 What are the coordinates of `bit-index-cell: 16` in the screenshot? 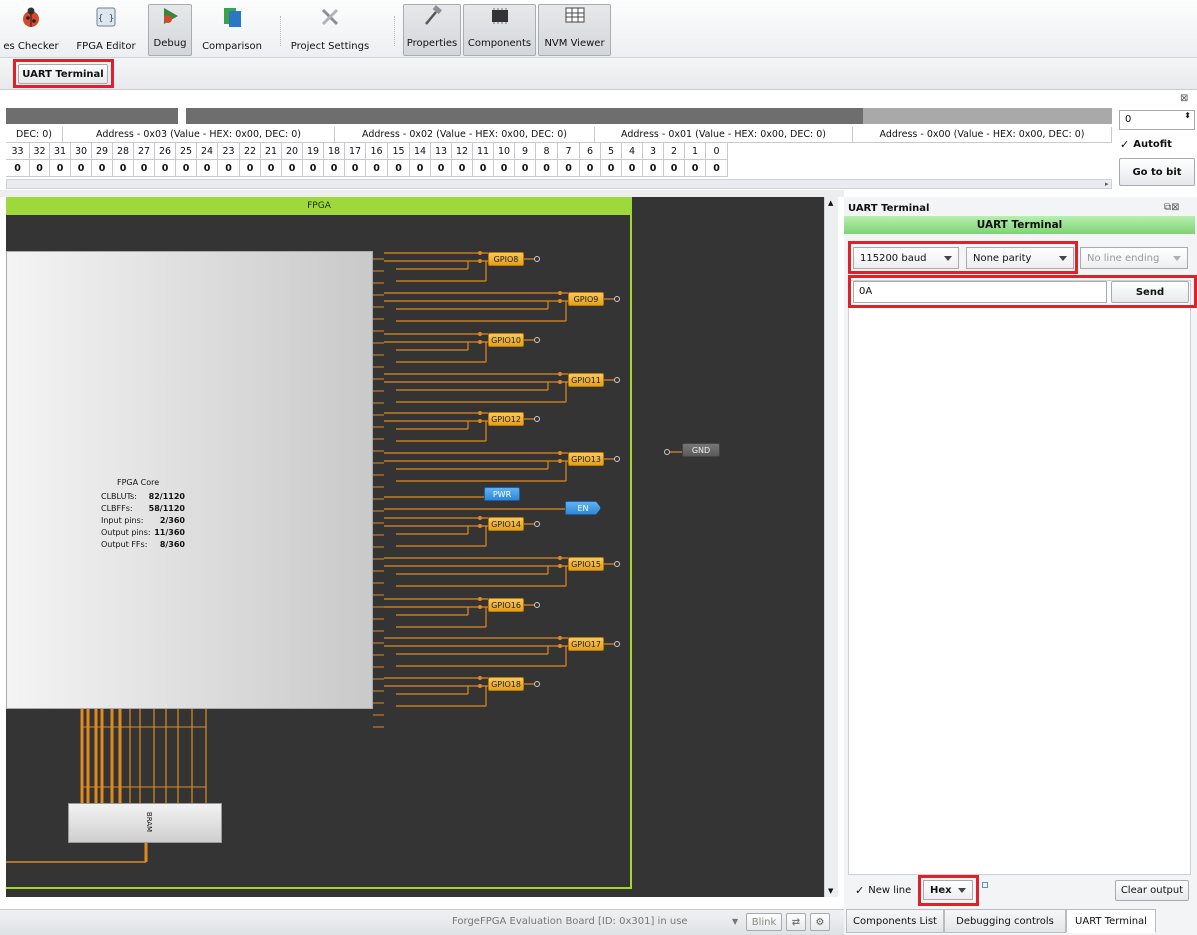 It's located at (377, 151).